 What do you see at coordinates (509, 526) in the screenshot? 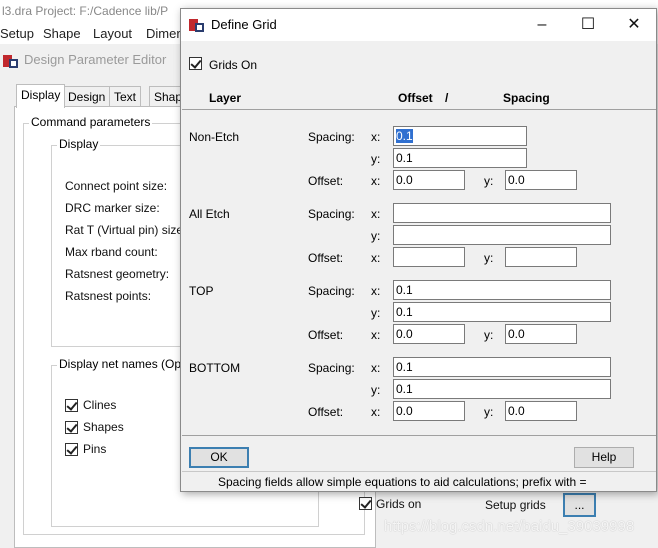
I see `watermark: https://blog.csdn.net/baidu_39039998` at bounding box center [509, 526].